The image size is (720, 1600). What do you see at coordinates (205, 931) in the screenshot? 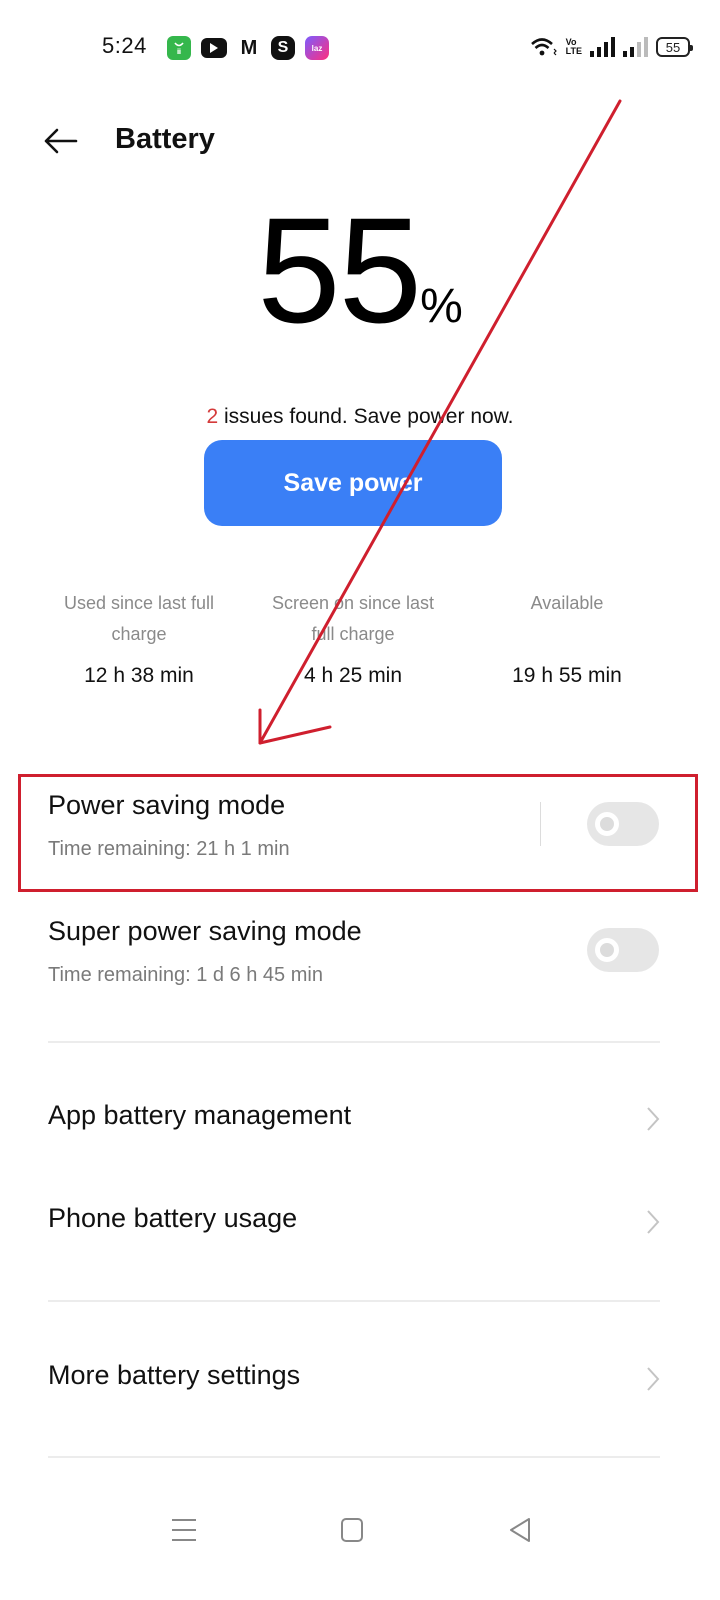
I see `super-power-saving-mode-title: Super power saving mode` at bounding box center [205, 931].